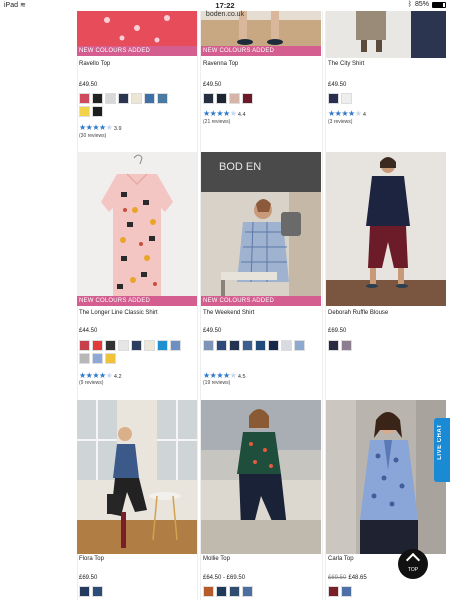  What do you see at coordinates (216, 383) in the screenshot?
I see `review-count: (19 reviews)` at bounding box center [216, 383].